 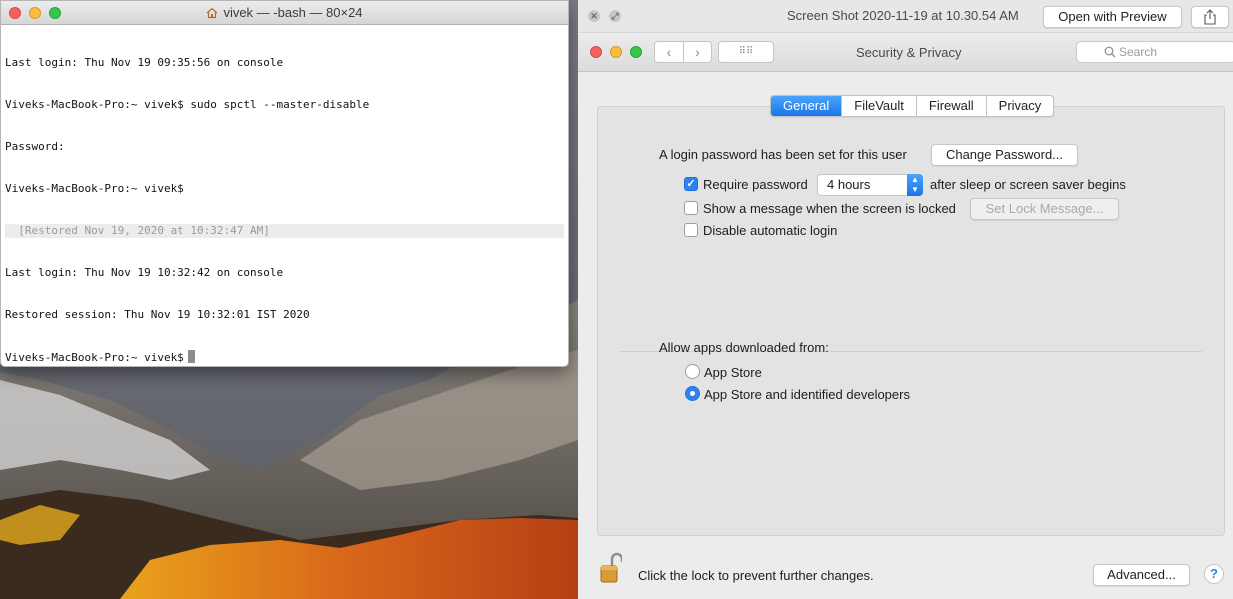 What do you see at coordinates (744, 347) in the screenshot?
I see `allow-apps-label: Allow apps downloaded from:` at bounding box center [744, 347].